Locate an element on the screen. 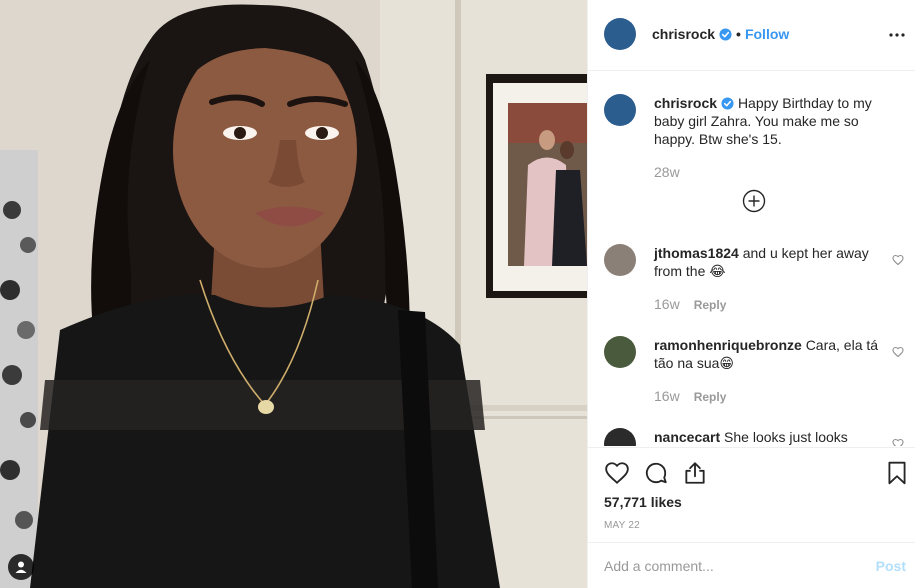 The width and height of the screenshot is (915, 588). likes-count: 57,771 likes is located at coordinates (643, 502).